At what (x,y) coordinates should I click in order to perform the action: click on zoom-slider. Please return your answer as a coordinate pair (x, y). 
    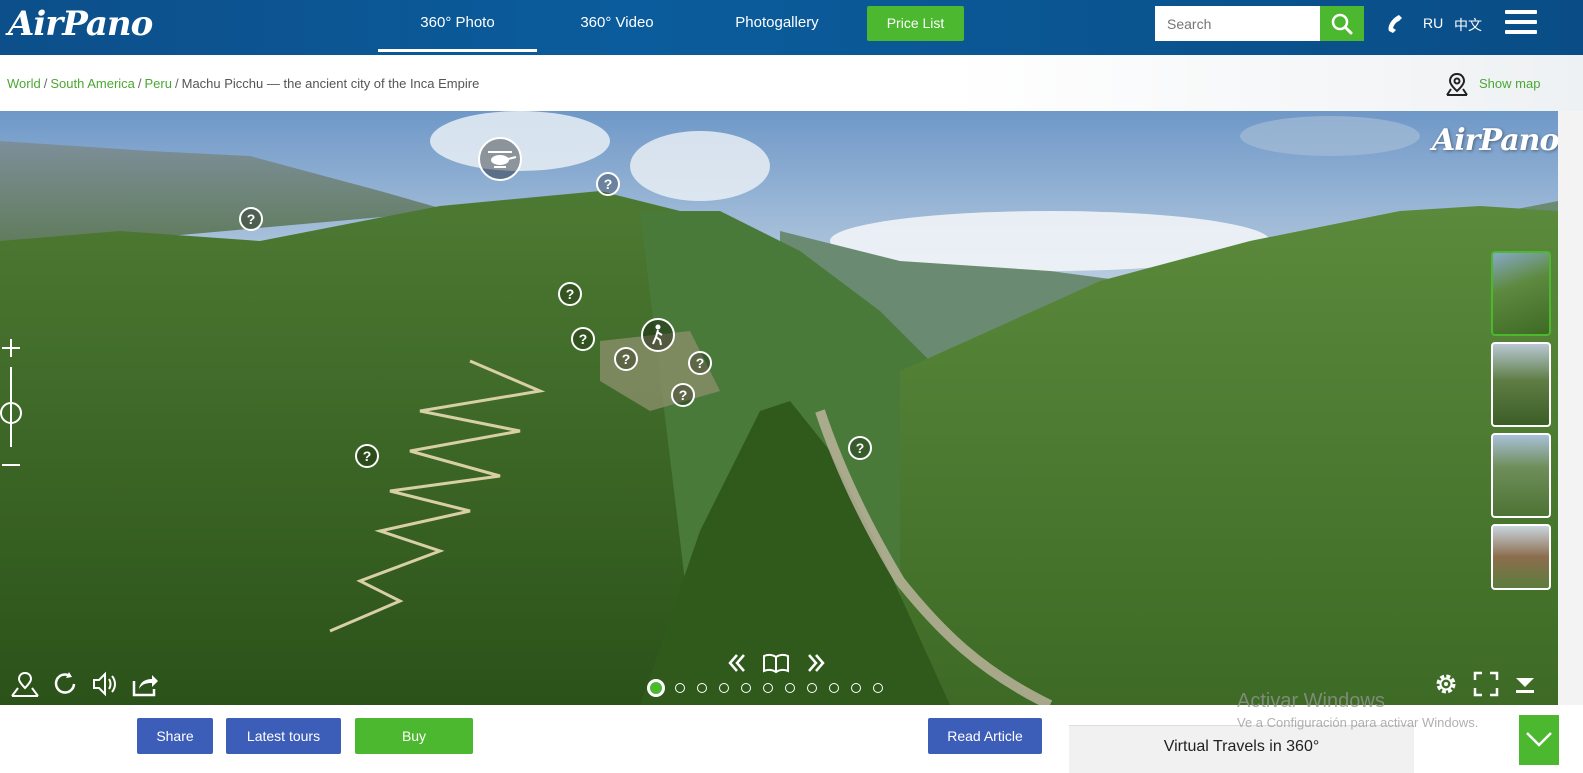
    Looking at the image, I should click on (12, 404).